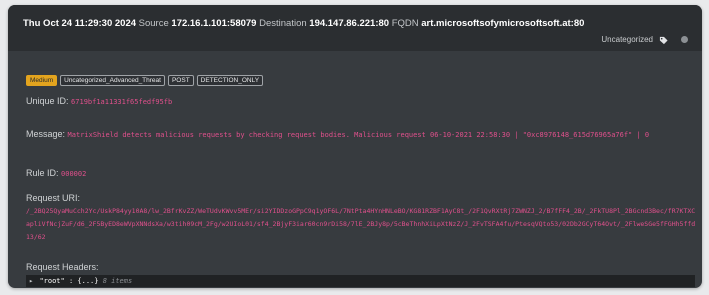 The image size is (709, 295). What do you see at coordinates (46, 134) in the screenshot?
I see `message-label: Message:` at bounding box center [46, 134].